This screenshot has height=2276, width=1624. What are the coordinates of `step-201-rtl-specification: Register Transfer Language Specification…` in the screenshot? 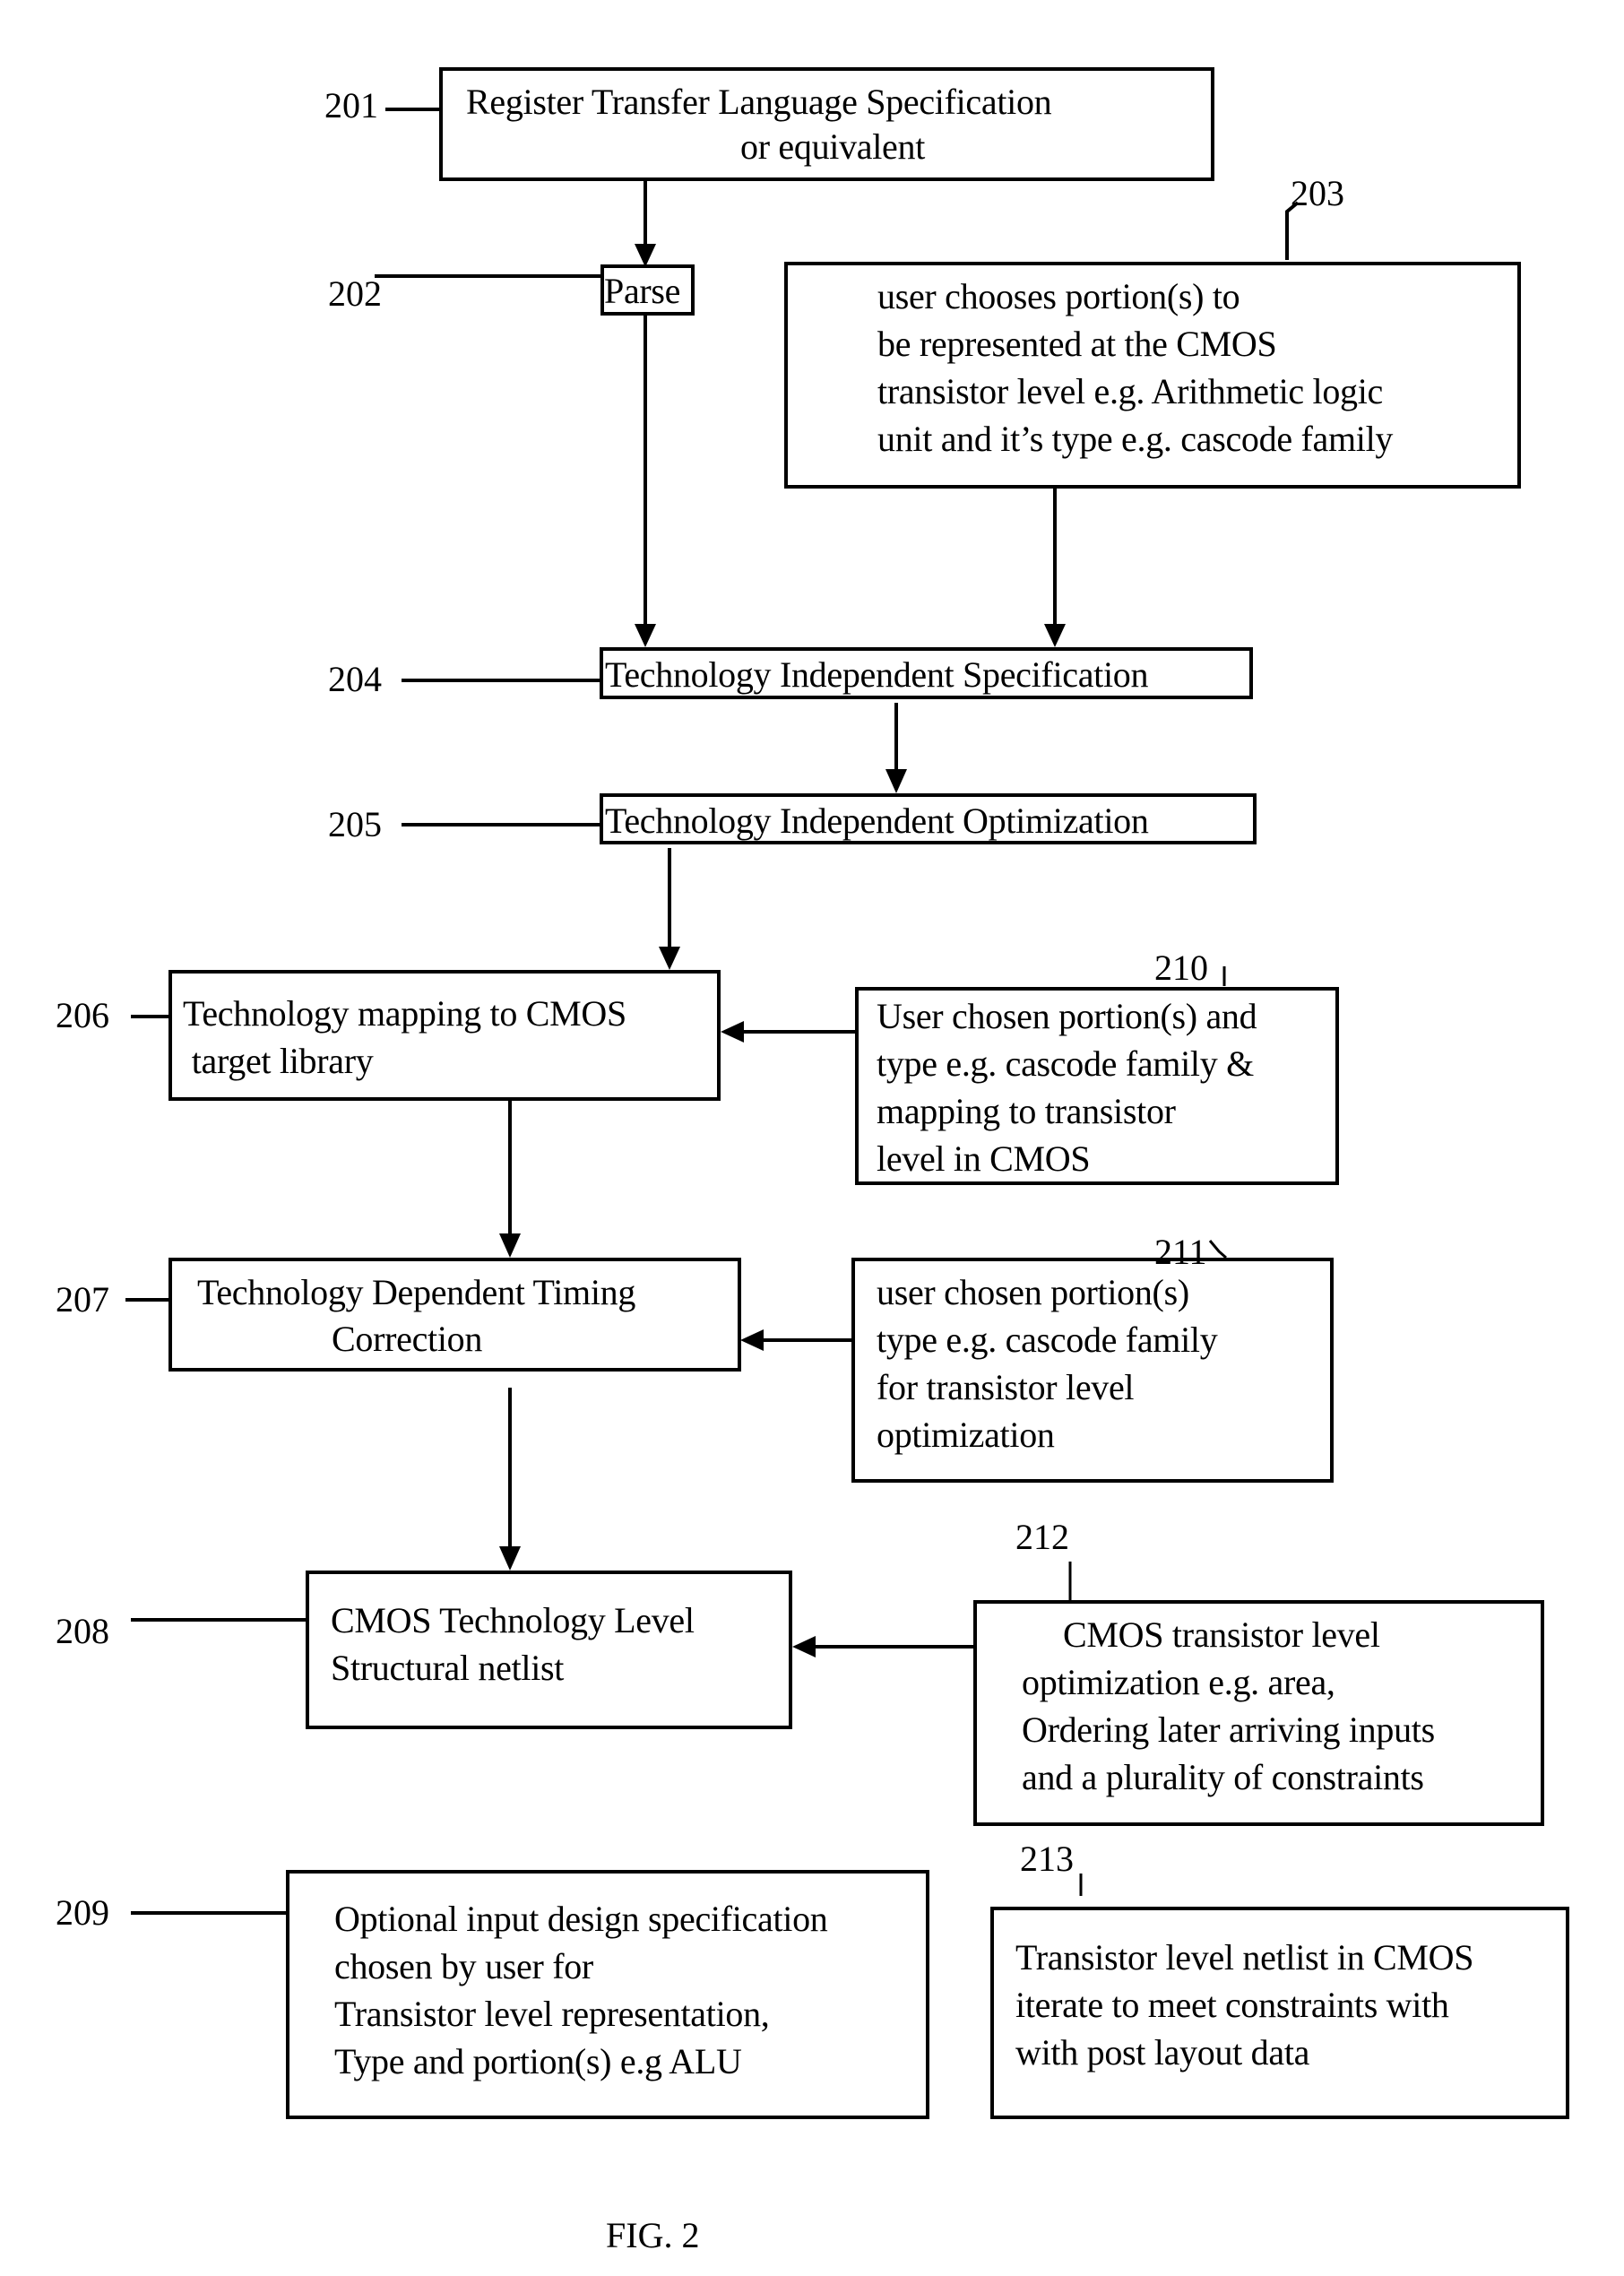 It's located at (826, 124).